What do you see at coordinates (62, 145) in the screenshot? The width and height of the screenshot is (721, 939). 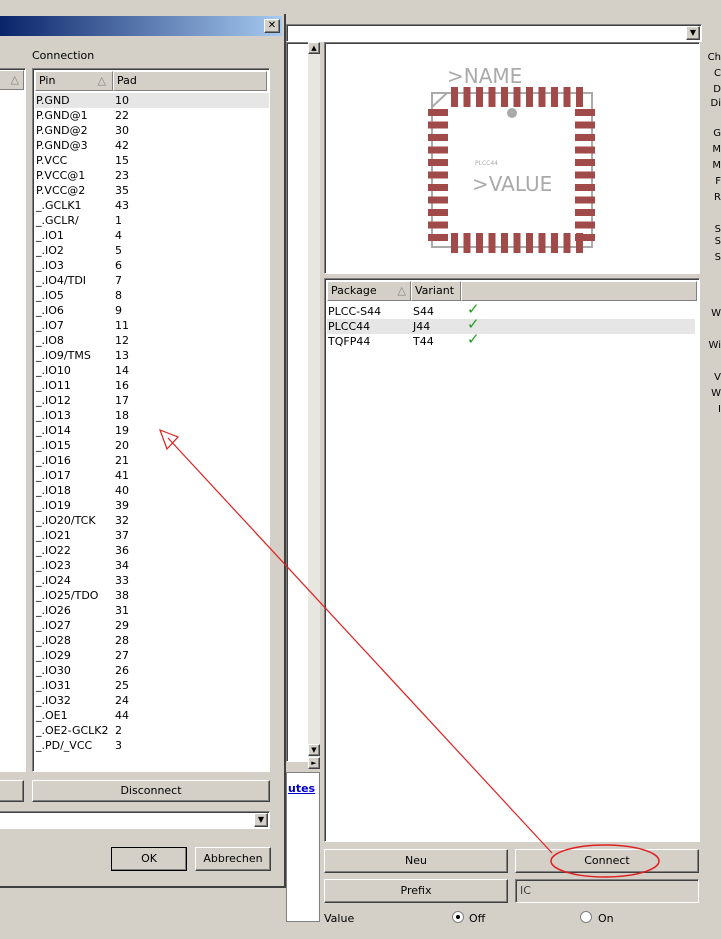 I see `pin-name: P.GND@3` at bounding box center [62, 145].